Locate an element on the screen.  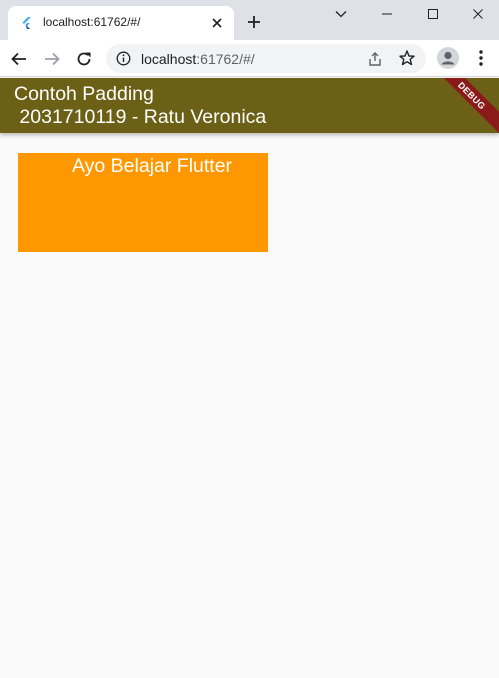
plus-icon is located at coordinates (254, 22).